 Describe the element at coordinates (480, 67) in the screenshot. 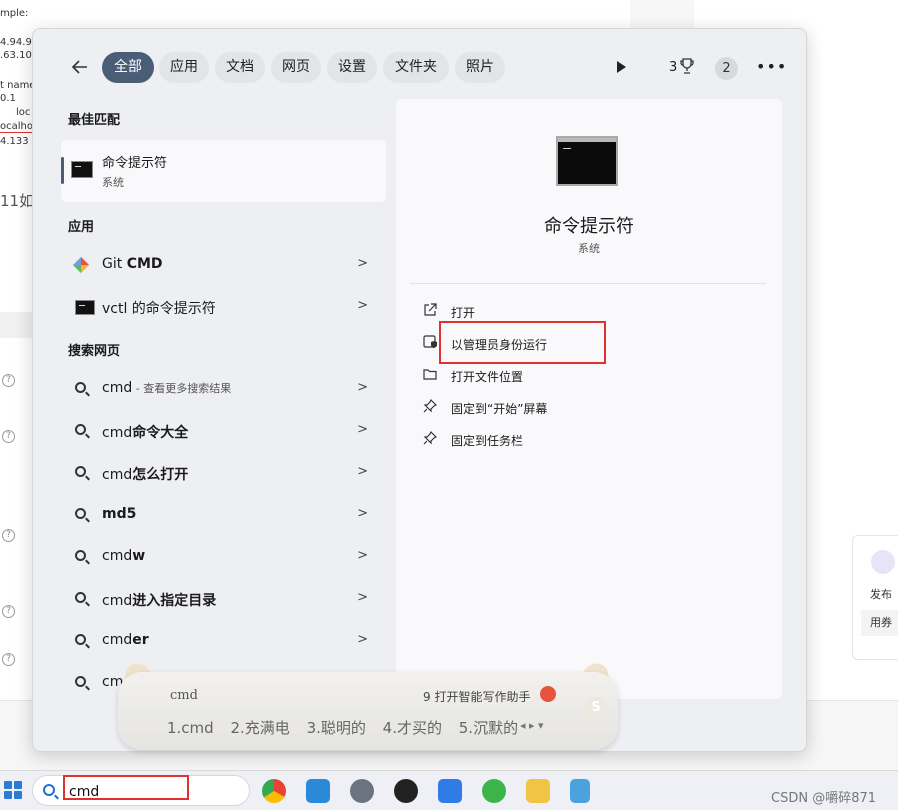

I see `tab-photos: 照片` at that location.